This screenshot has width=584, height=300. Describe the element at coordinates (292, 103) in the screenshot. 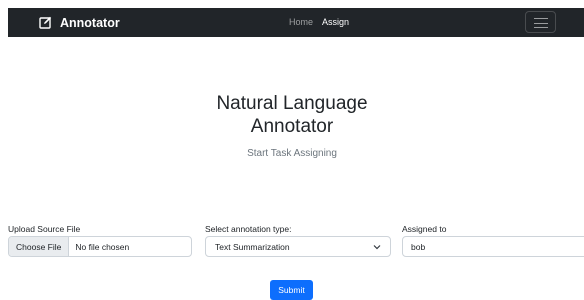

I see `page-title: Natural Language` at that location.